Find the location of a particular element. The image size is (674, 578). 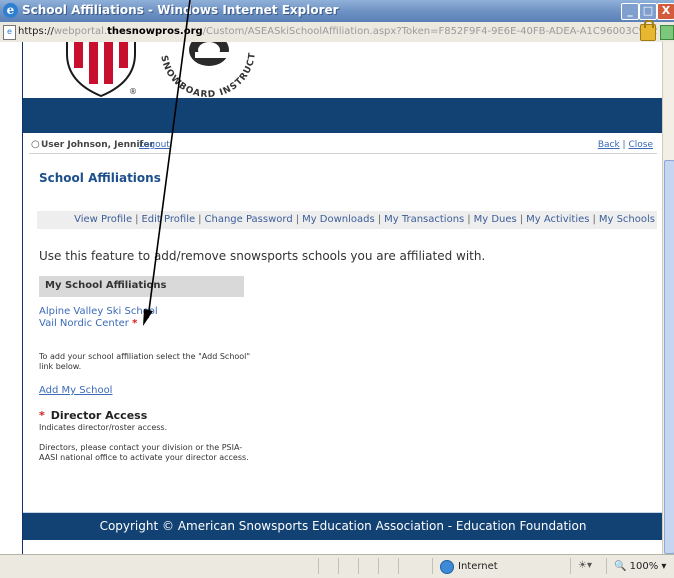

page-icon: e is located at coordinates (9, 32).